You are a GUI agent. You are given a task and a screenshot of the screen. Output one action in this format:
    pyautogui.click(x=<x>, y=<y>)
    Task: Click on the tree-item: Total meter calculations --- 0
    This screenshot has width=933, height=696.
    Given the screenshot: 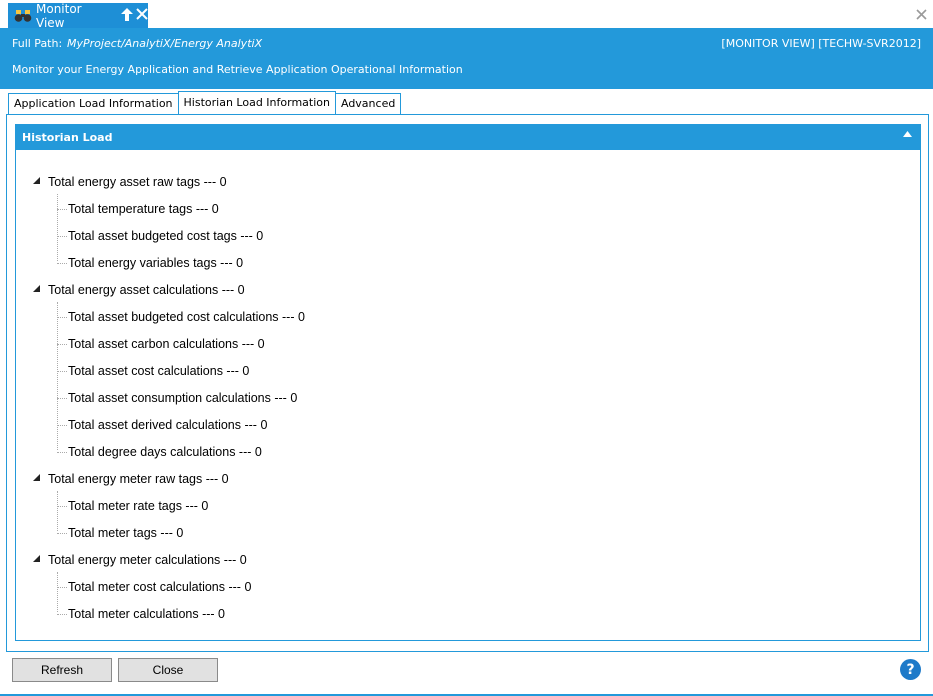 What is the action you would take?
    pyautogui.click(x=146, y=614)
    